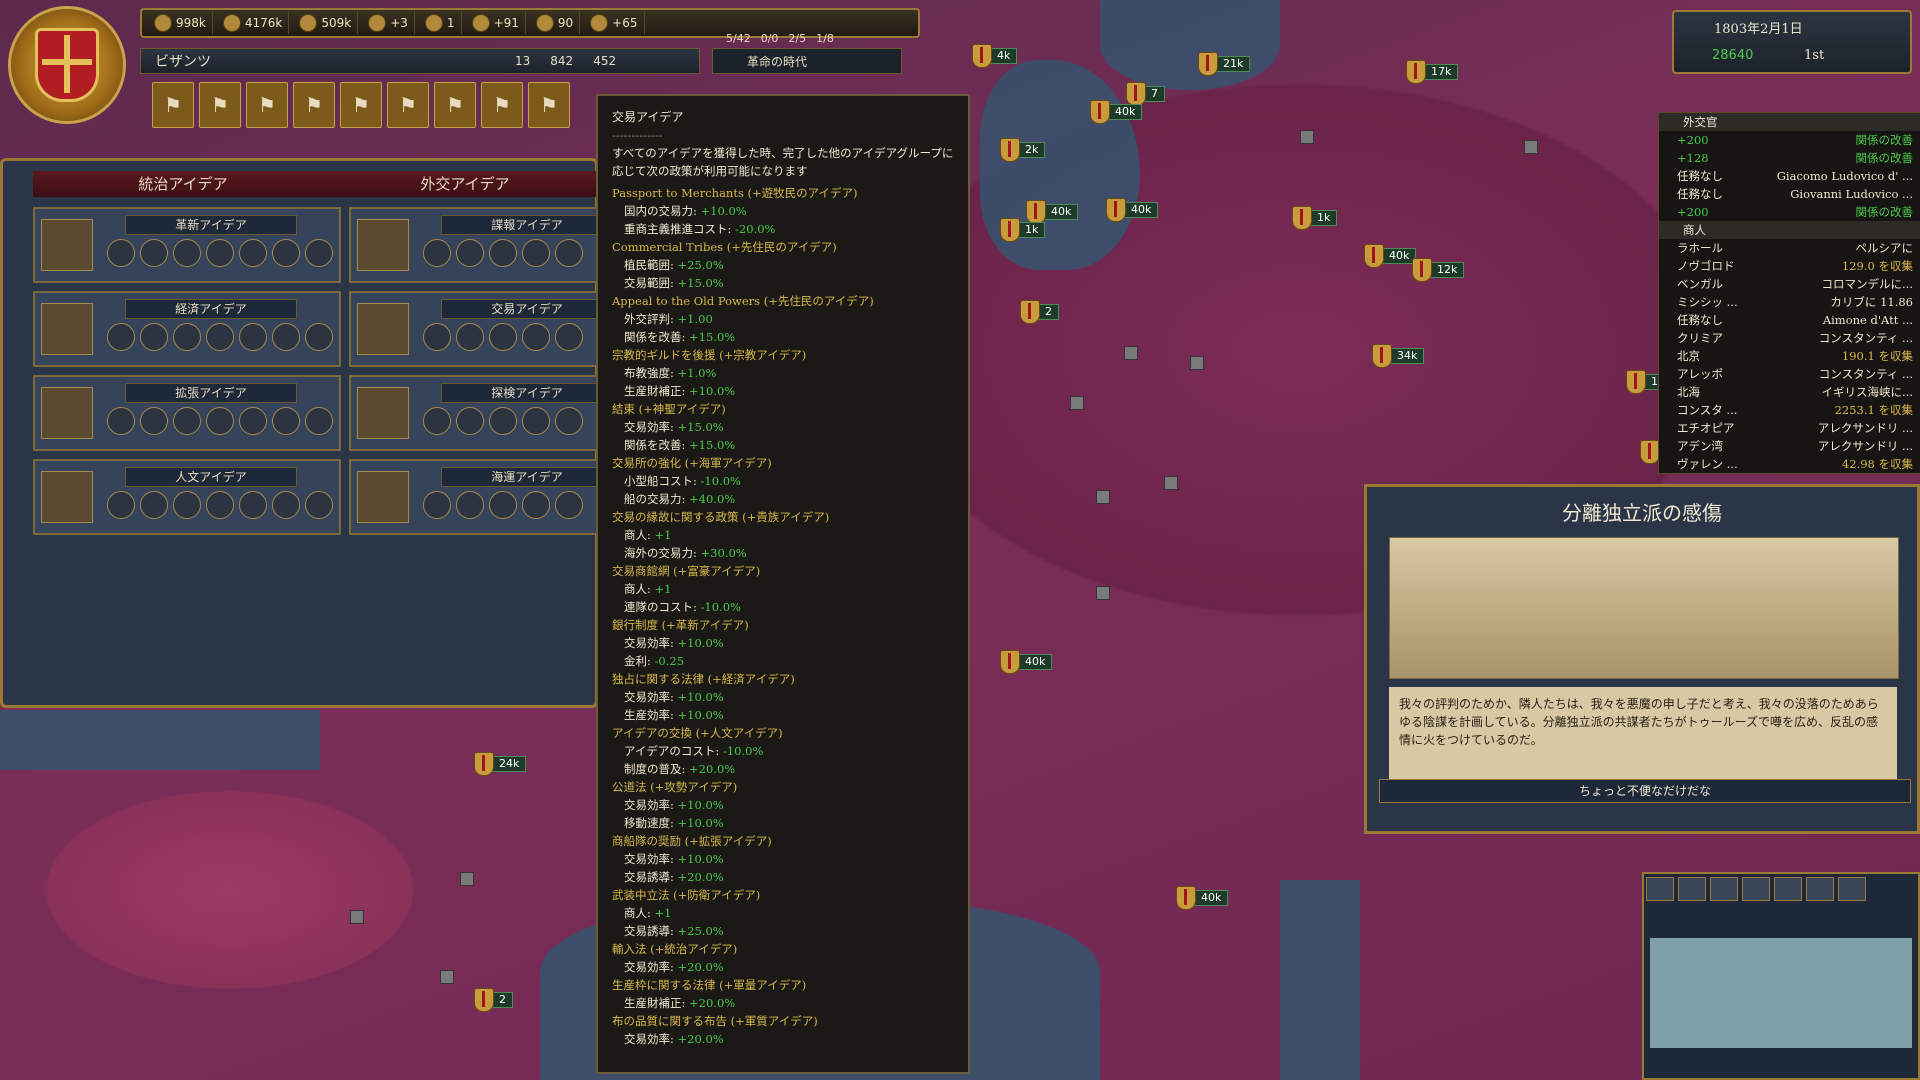 Image resolution: width=1920 pixels, height=1080 pixels. Describe the element at coordinates (361, 105) in the screenshot. I see `tech-banner: ⚑` at that location.